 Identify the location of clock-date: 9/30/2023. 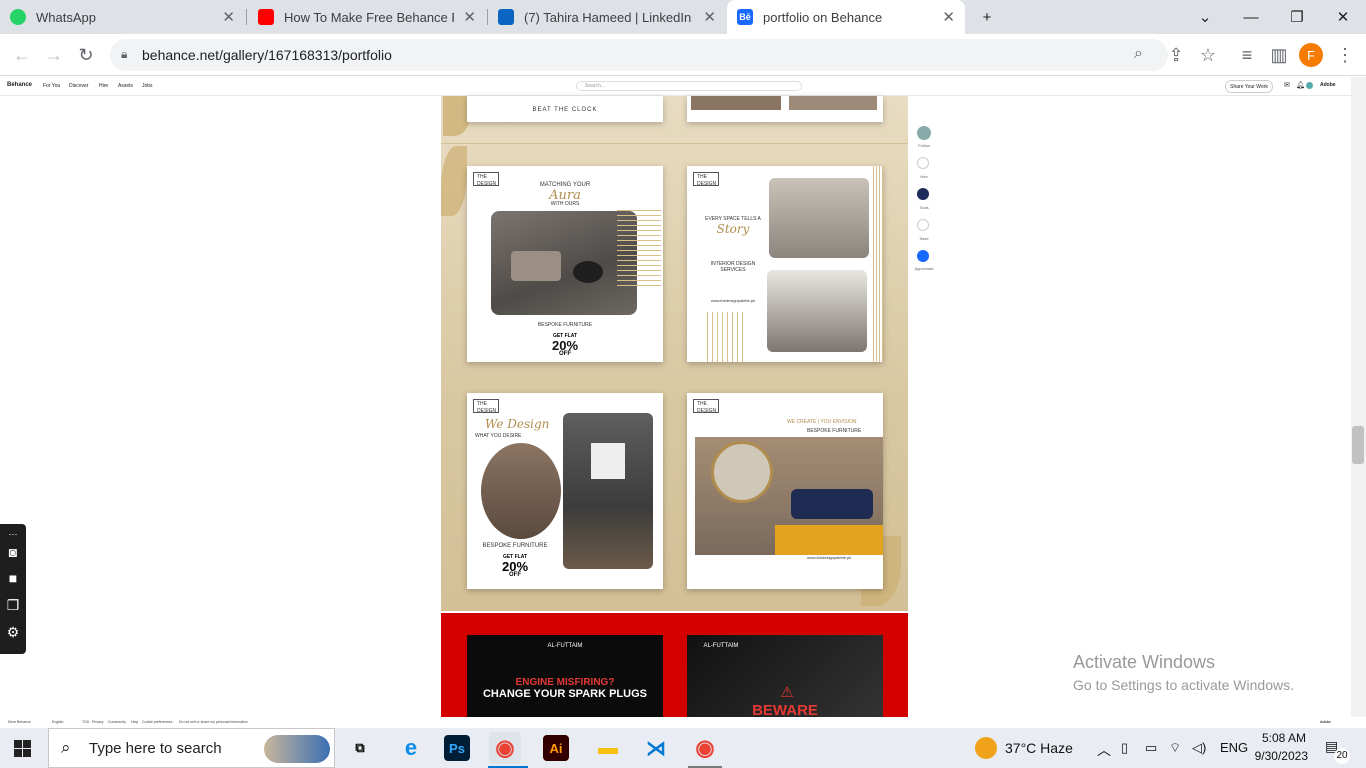
(1280, 756).